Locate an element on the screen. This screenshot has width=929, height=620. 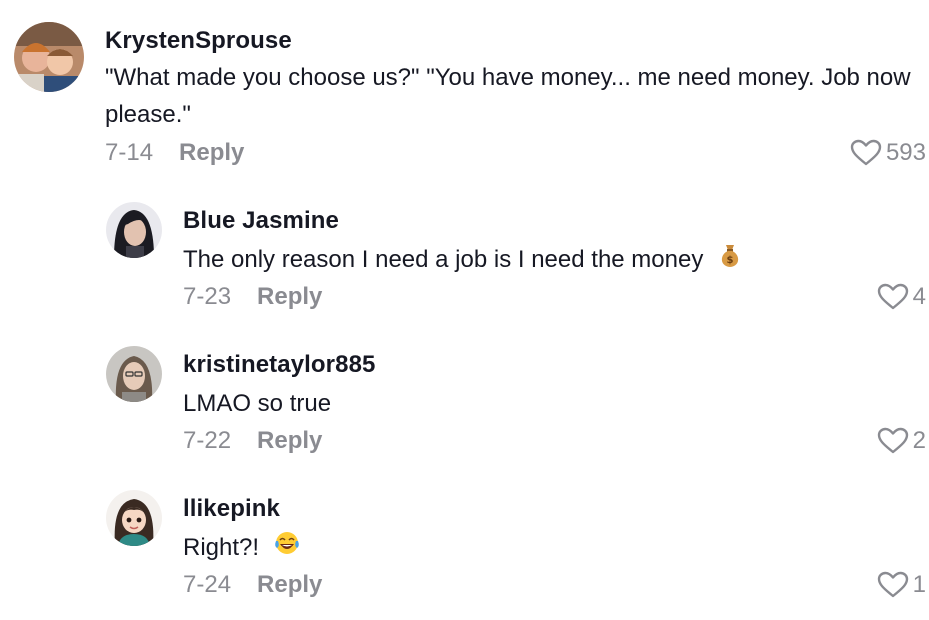
comment-meta: 7-24 Reply is located at coordinates (252, 585).